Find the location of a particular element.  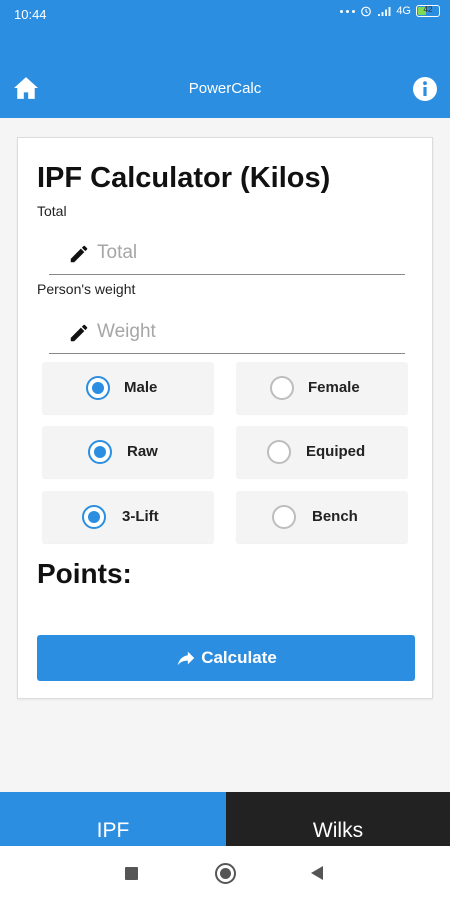

option-bench-label: Bench is located at coordinates (335, 516).